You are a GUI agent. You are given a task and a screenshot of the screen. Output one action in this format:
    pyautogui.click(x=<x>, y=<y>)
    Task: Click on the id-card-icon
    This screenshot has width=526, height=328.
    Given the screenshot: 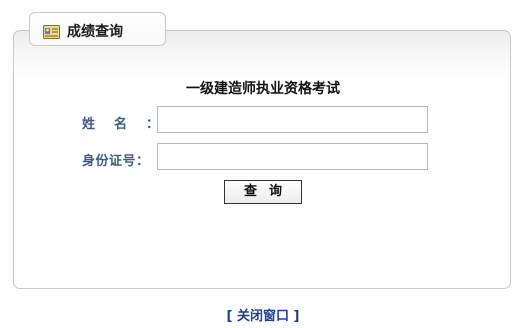 What is the action you would take?
    pyautogui.click(x=51, y=31)
    